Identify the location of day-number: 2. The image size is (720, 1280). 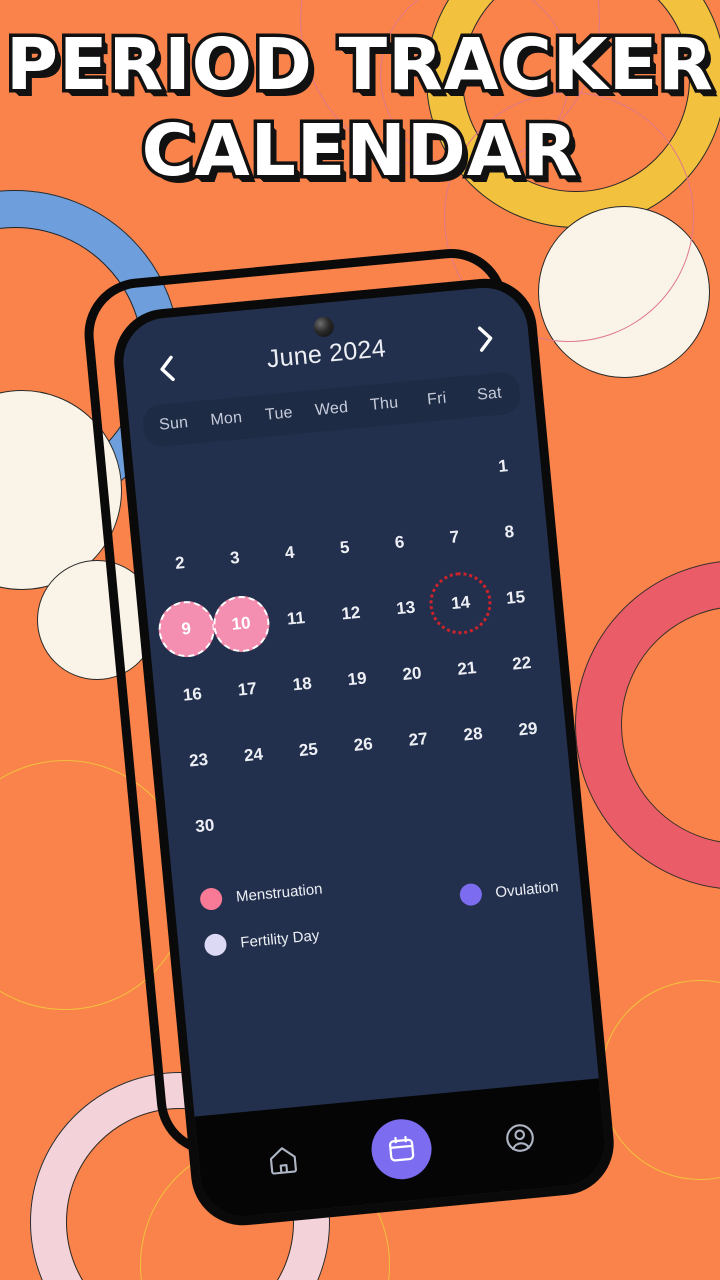
(180, 563).